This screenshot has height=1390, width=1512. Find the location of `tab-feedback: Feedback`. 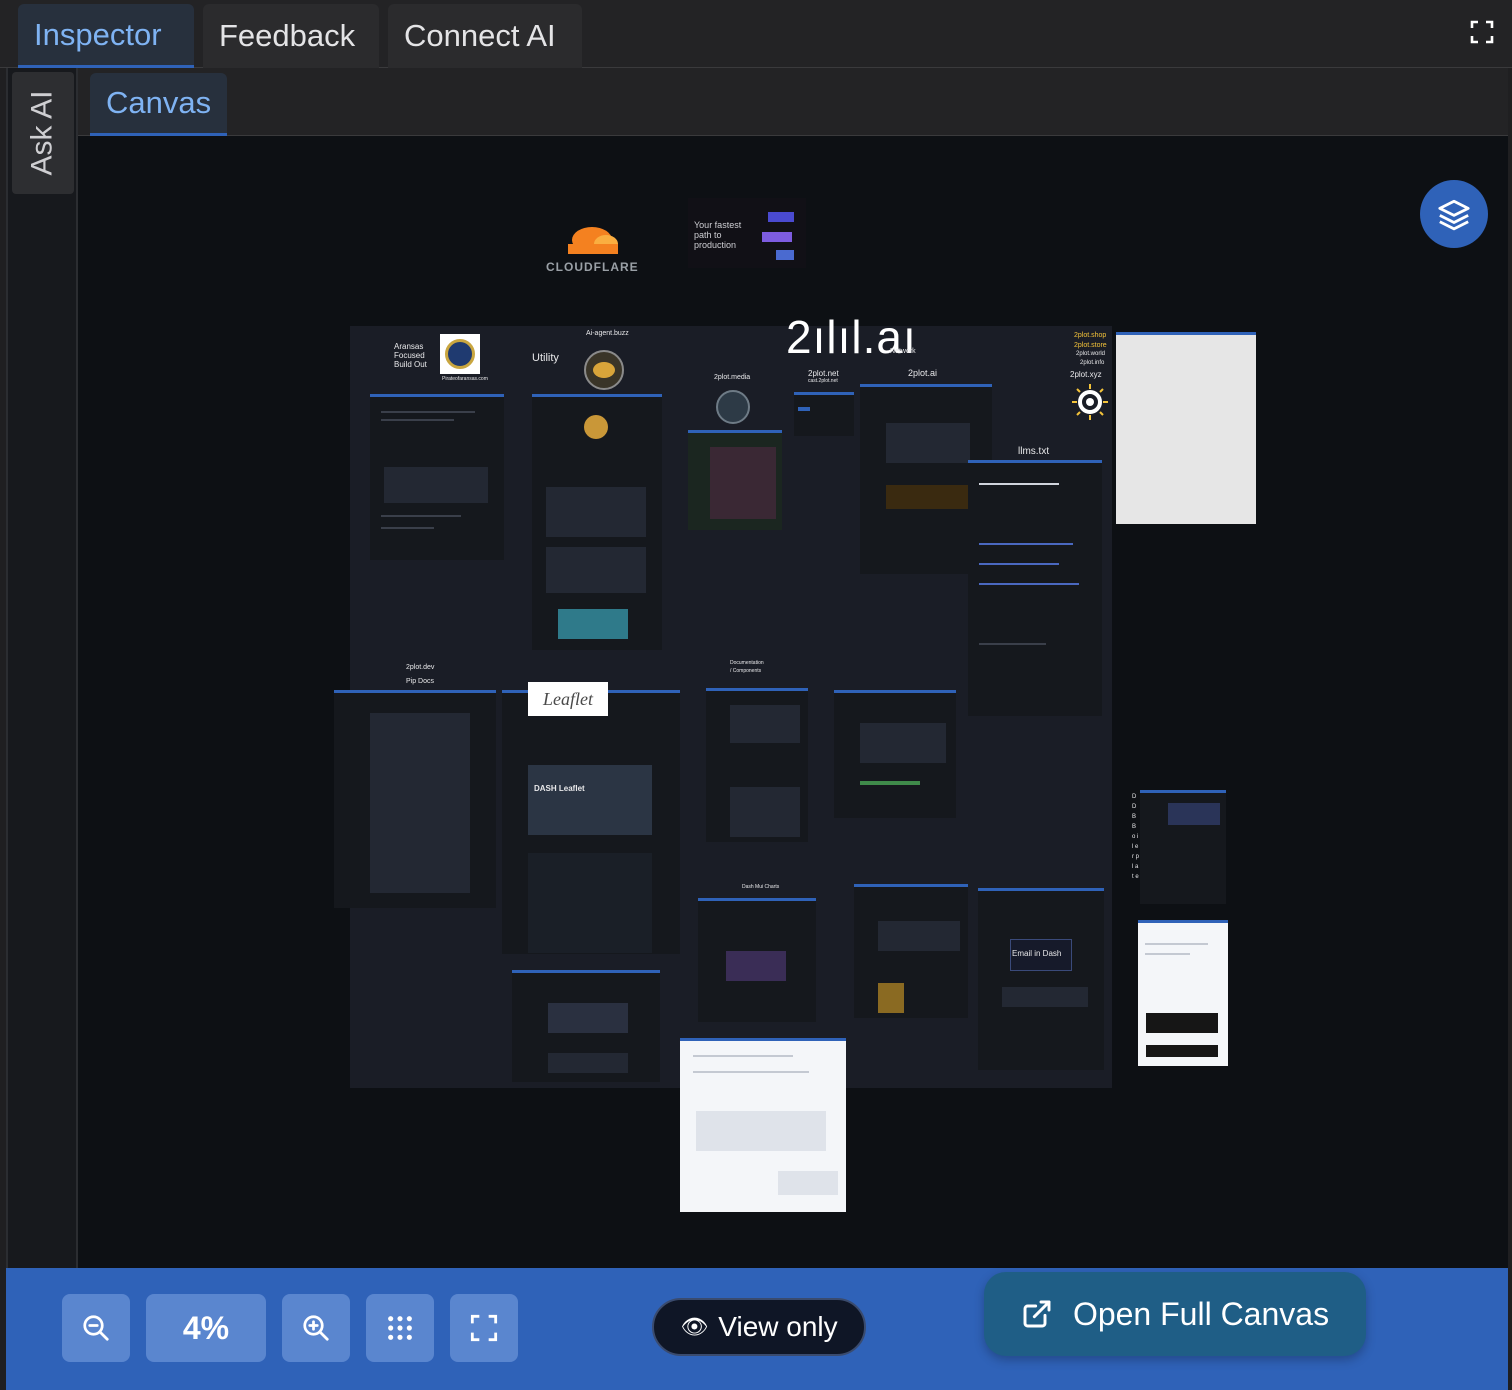

tab-feedback: Feedback is located at coordinates (291, 36).